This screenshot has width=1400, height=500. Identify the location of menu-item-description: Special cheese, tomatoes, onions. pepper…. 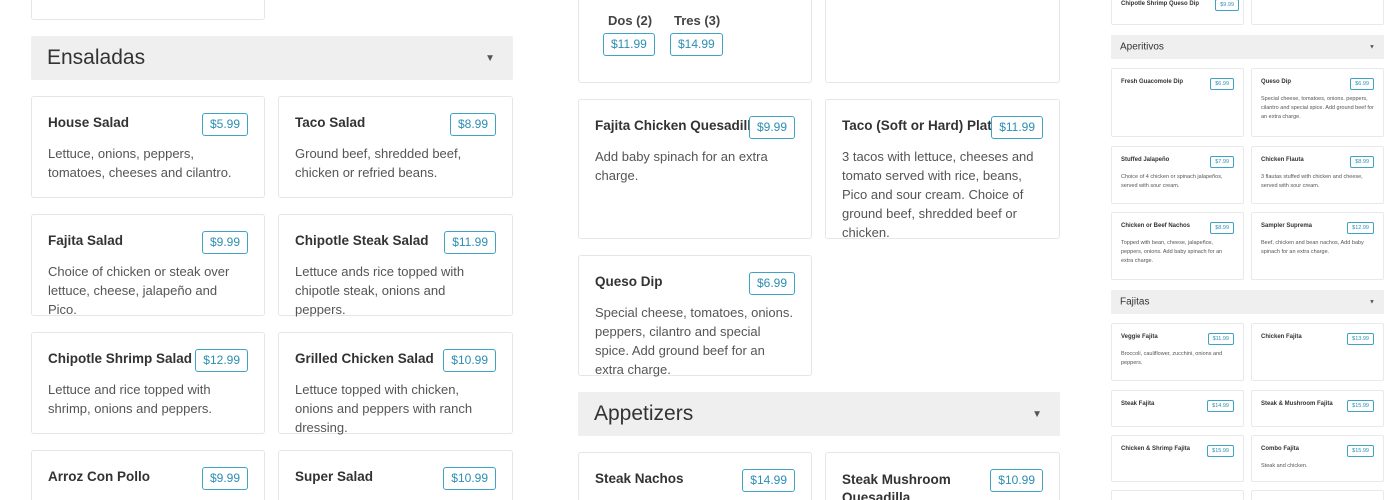
(694, 341).